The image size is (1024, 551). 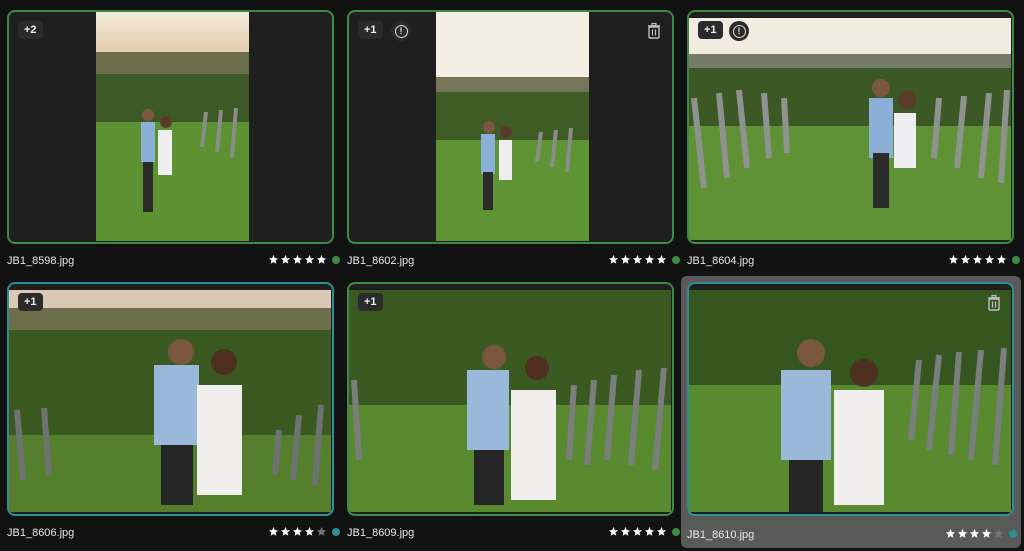 What do you see at coordinates (41, 533) in the screenshot?
I see `filename-label: JB1_8606.jpg` at bounding box center [41, 533].